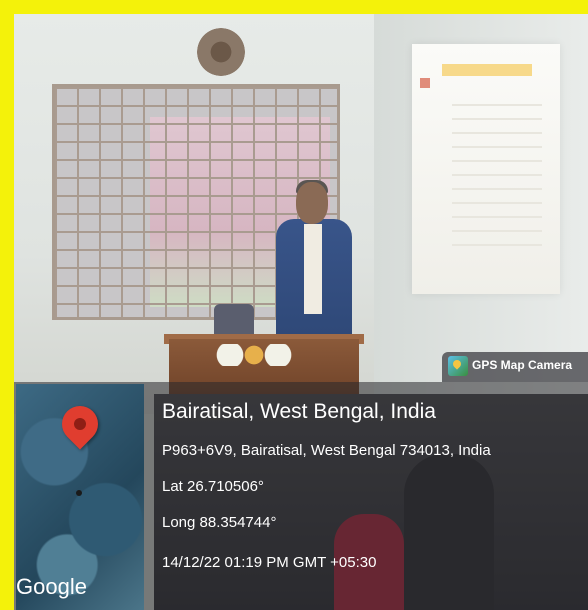  I want to click on map-pin-point, so click(79, 493).